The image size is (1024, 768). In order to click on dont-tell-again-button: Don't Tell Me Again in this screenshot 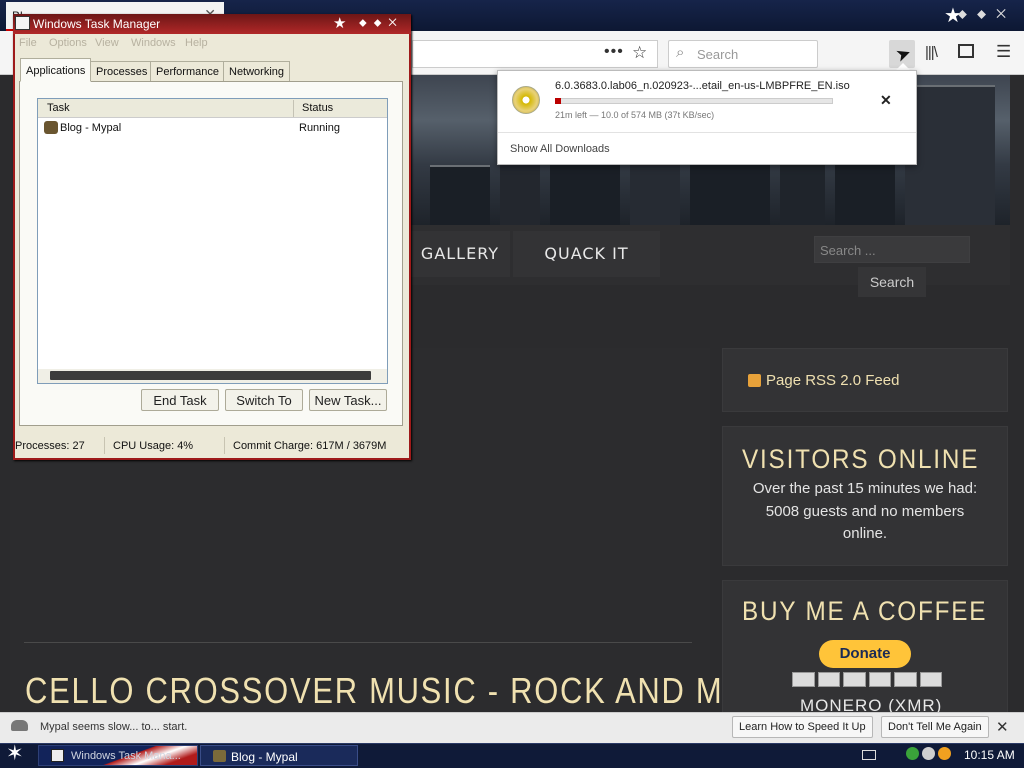, I will do `click(935, 727)`.